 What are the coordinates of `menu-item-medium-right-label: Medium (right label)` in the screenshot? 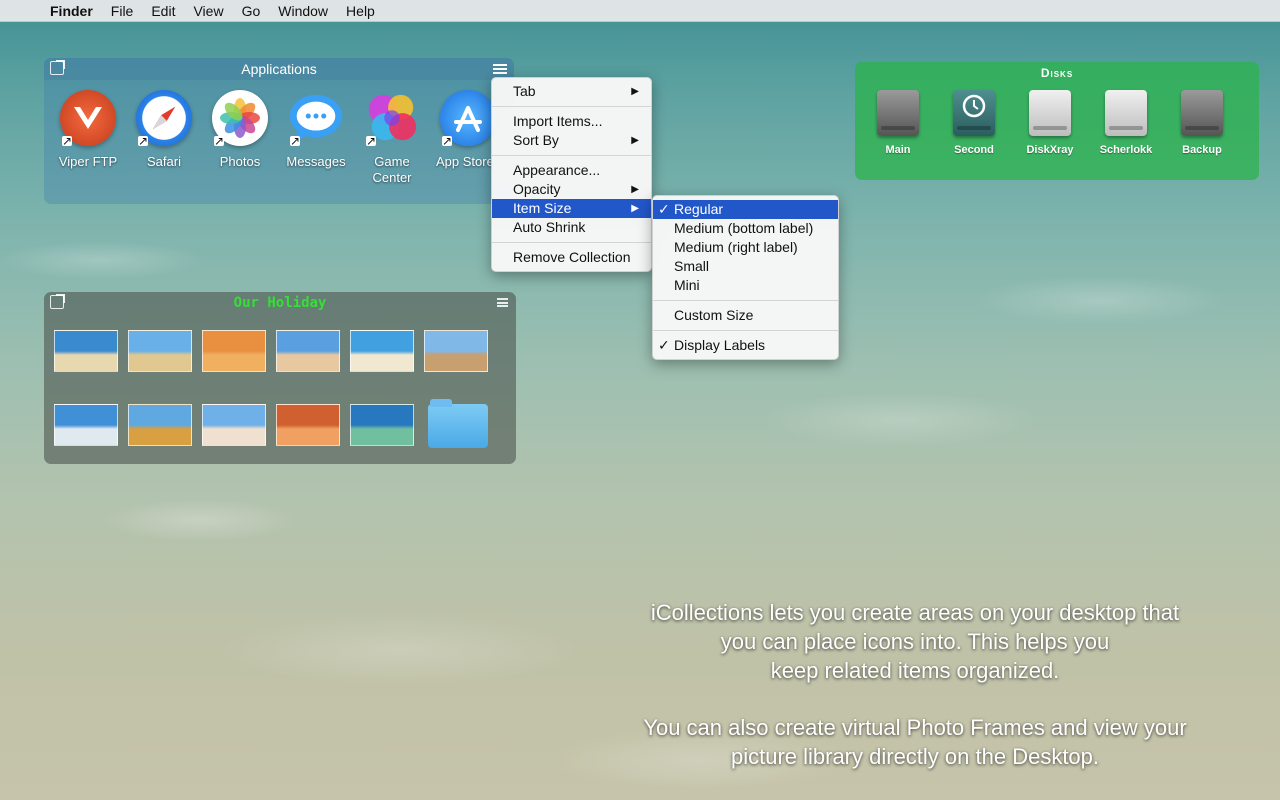 It's located at (745, 247).